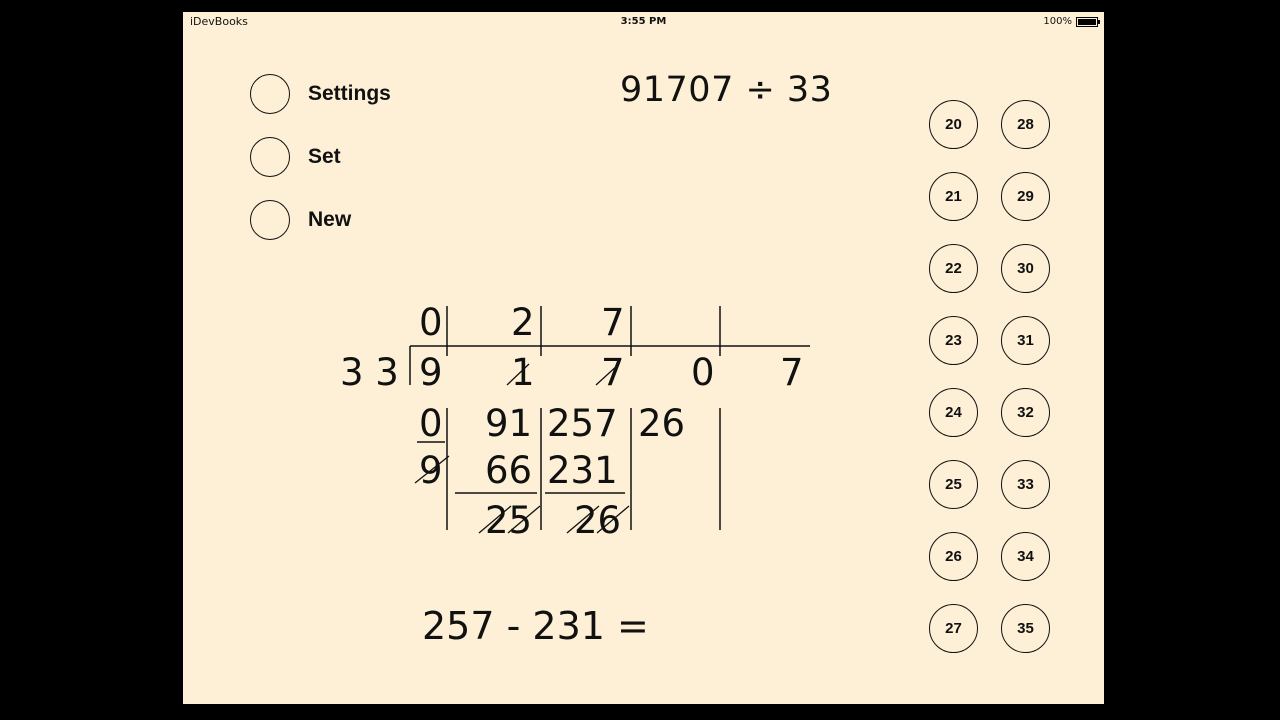  What do you see at coordinates (1025, 628) in the screenshot?
I see `number-button-35: 35` at bounding box center [1025, 628].